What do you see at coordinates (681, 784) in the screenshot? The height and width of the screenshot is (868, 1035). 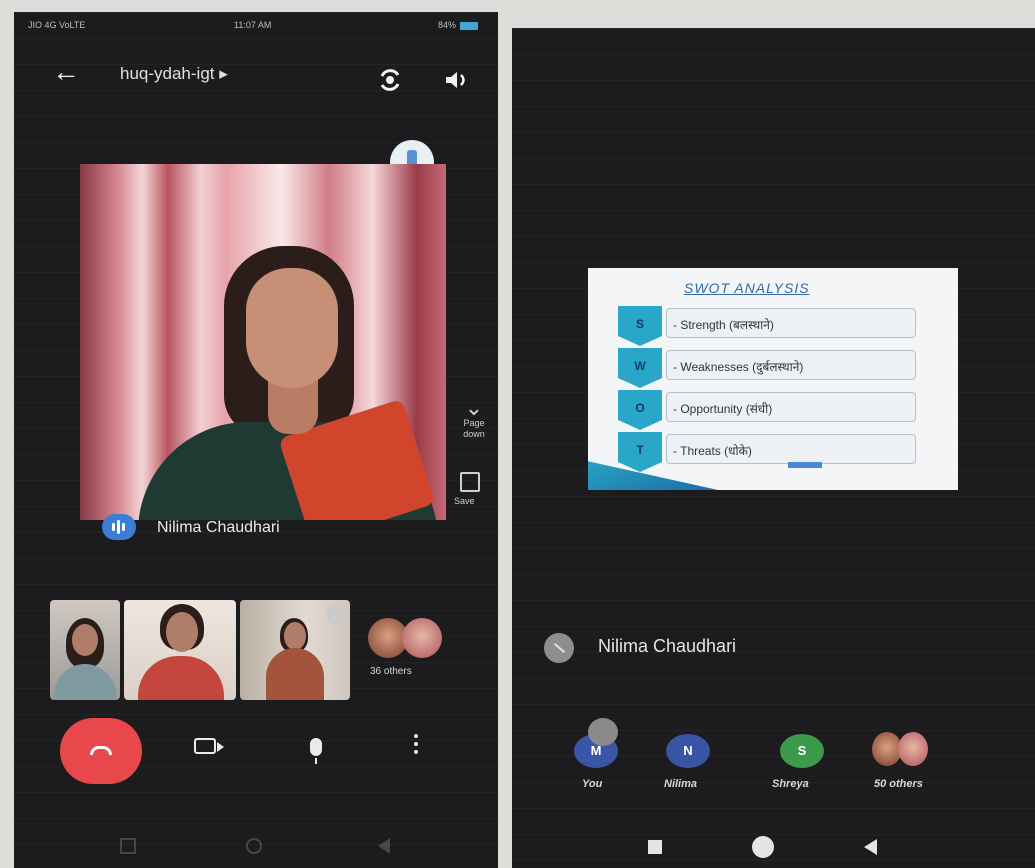 I see `participant-label-nilima: Nilima` at bounding box center [681, 784].